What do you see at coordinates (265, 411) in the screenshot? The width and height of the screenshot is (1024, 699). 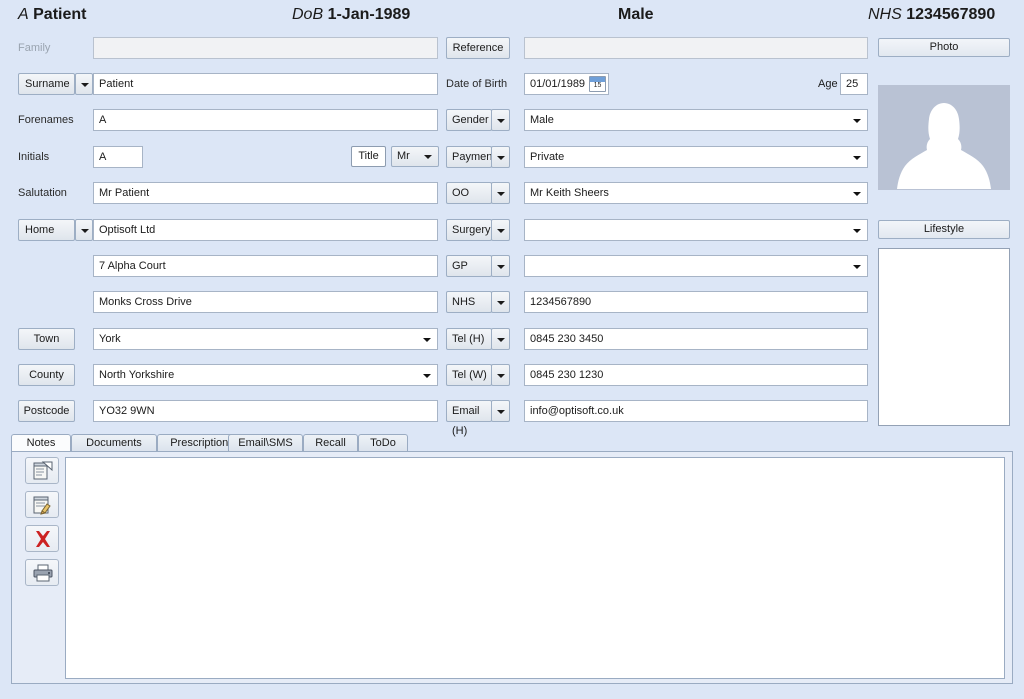 I see `postcode-input: YO32 9WN` at bounding box center [265, 411].